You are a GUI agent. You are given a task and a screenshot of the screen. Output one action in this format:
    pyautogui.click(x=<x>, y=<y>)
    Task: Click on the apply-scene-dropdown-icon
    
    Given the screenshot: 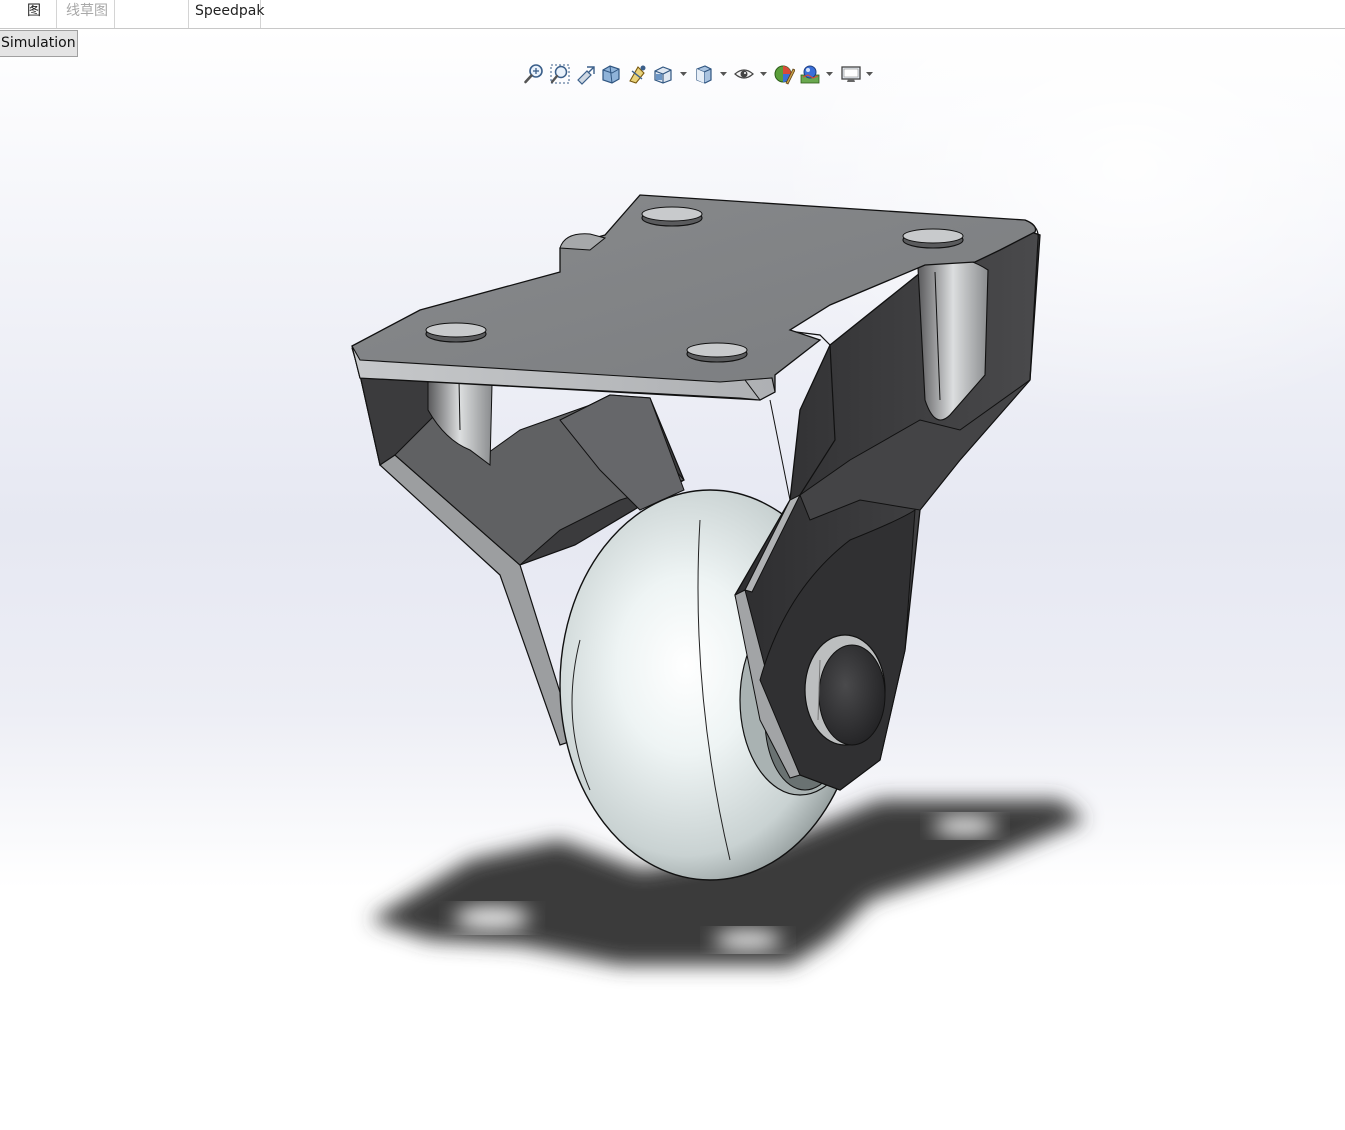 What is the action you would take?
    pyautogui.click(x=829, y=74)
    